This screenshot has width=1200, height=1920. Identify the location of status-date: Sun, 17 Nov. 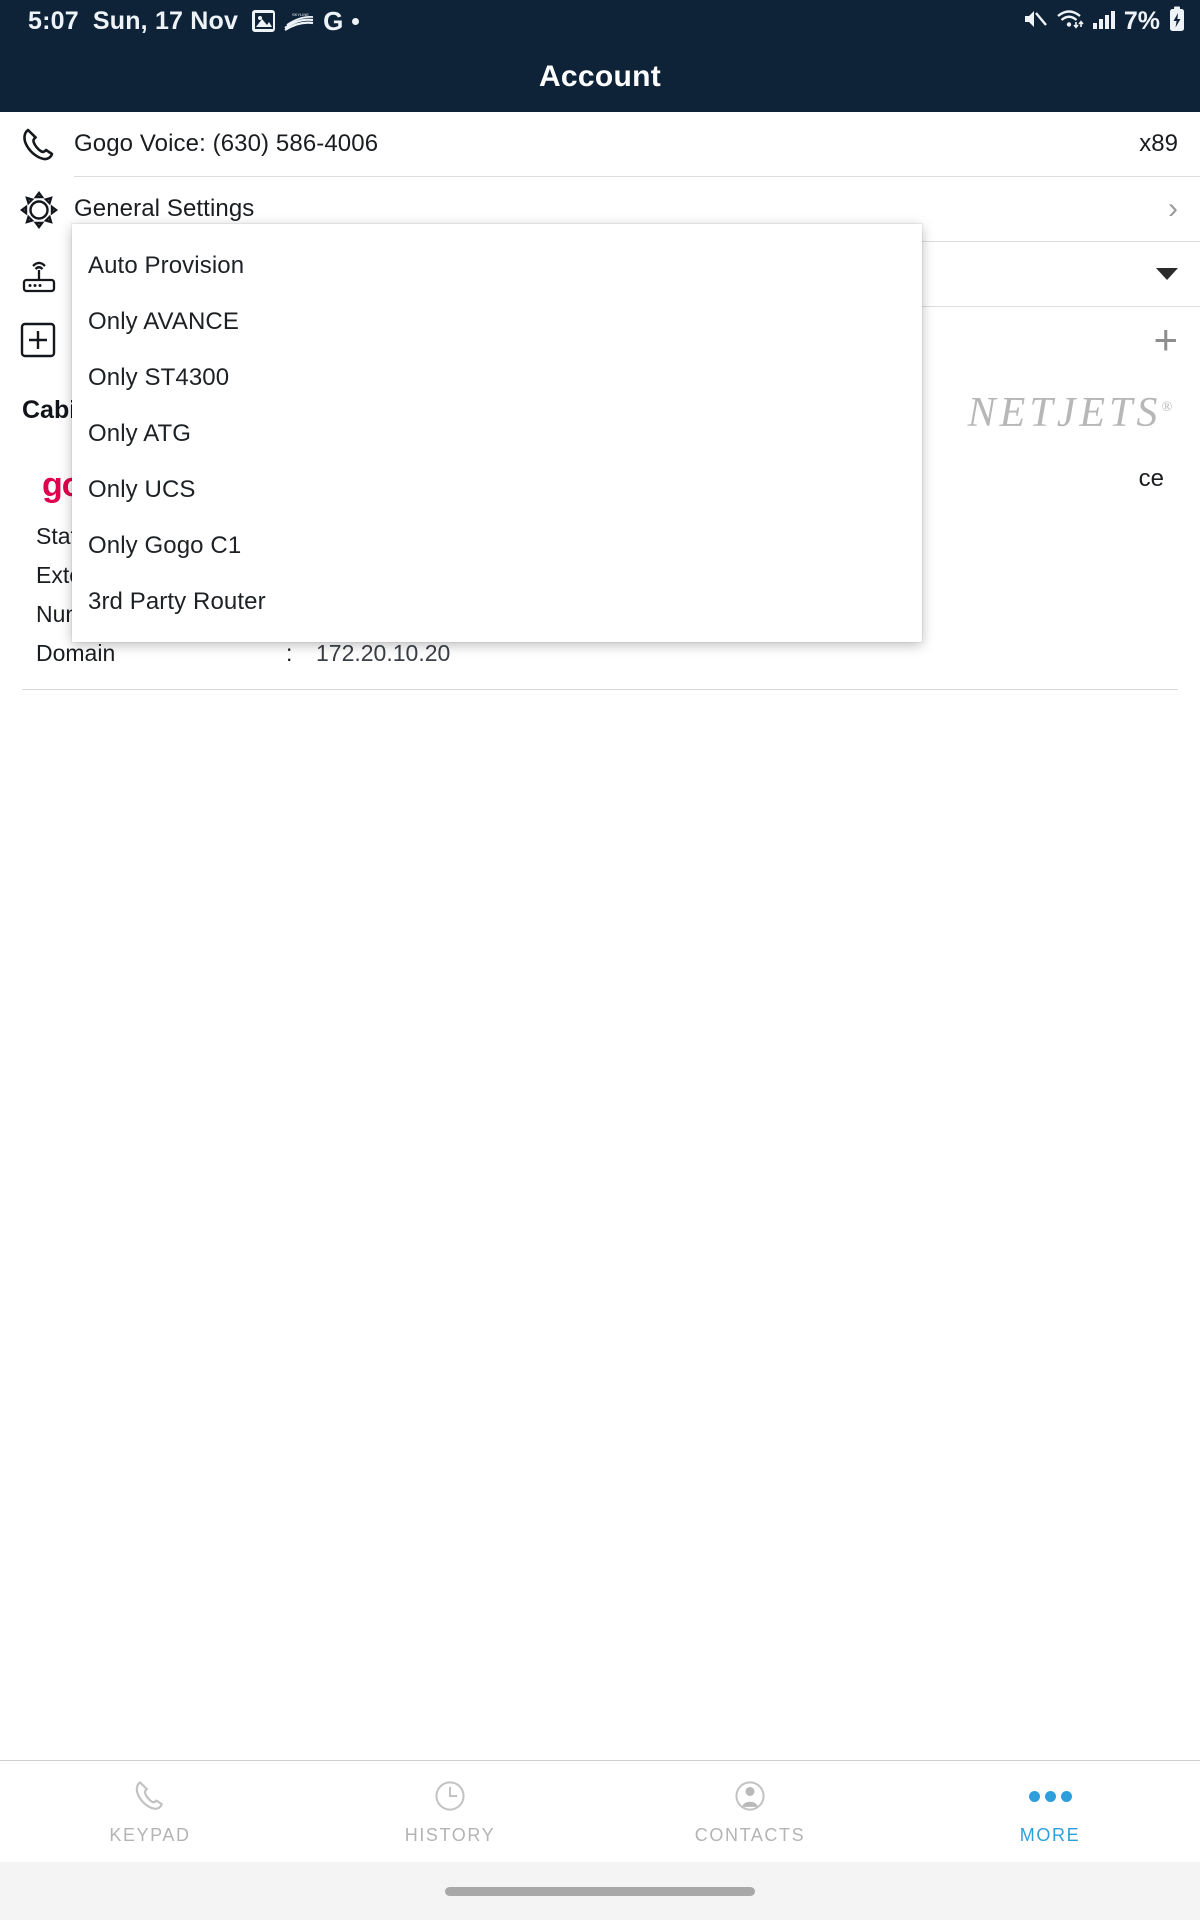
(165, 20).